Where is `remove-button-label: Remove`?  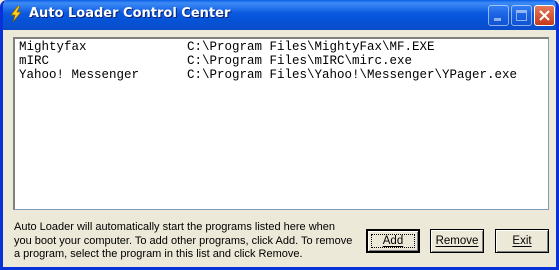
remove-button-label: Remove is located at coordinates (457, 241).